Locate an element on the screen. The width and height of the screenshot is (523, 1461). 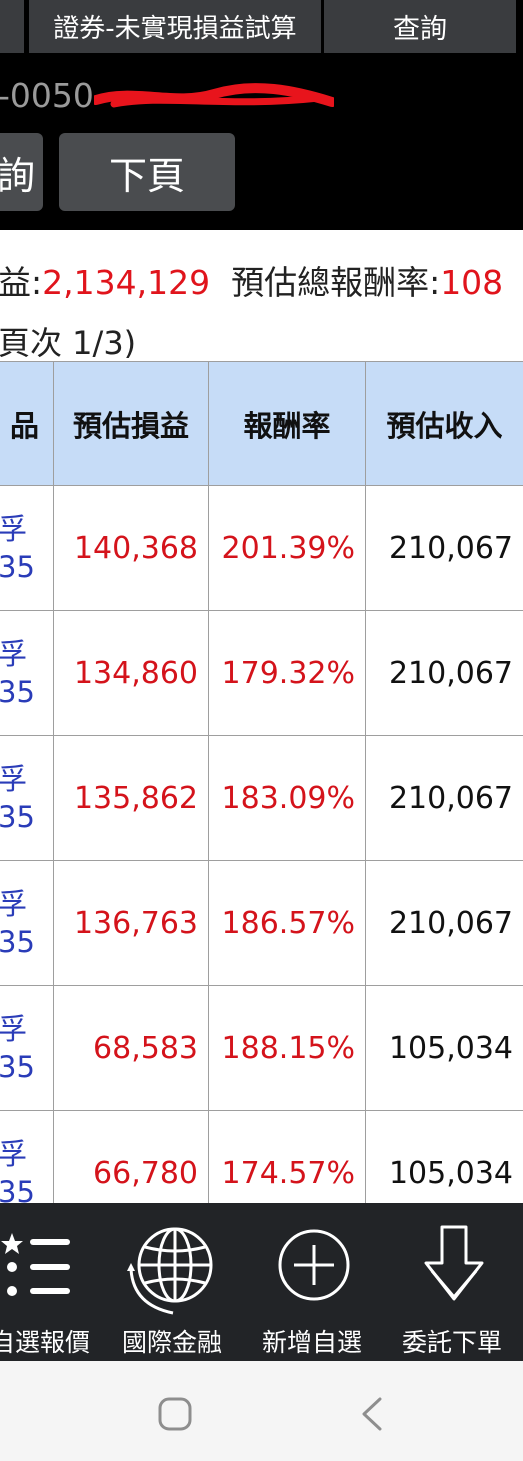
redaction-scribble is located at coordinates (214, 95).